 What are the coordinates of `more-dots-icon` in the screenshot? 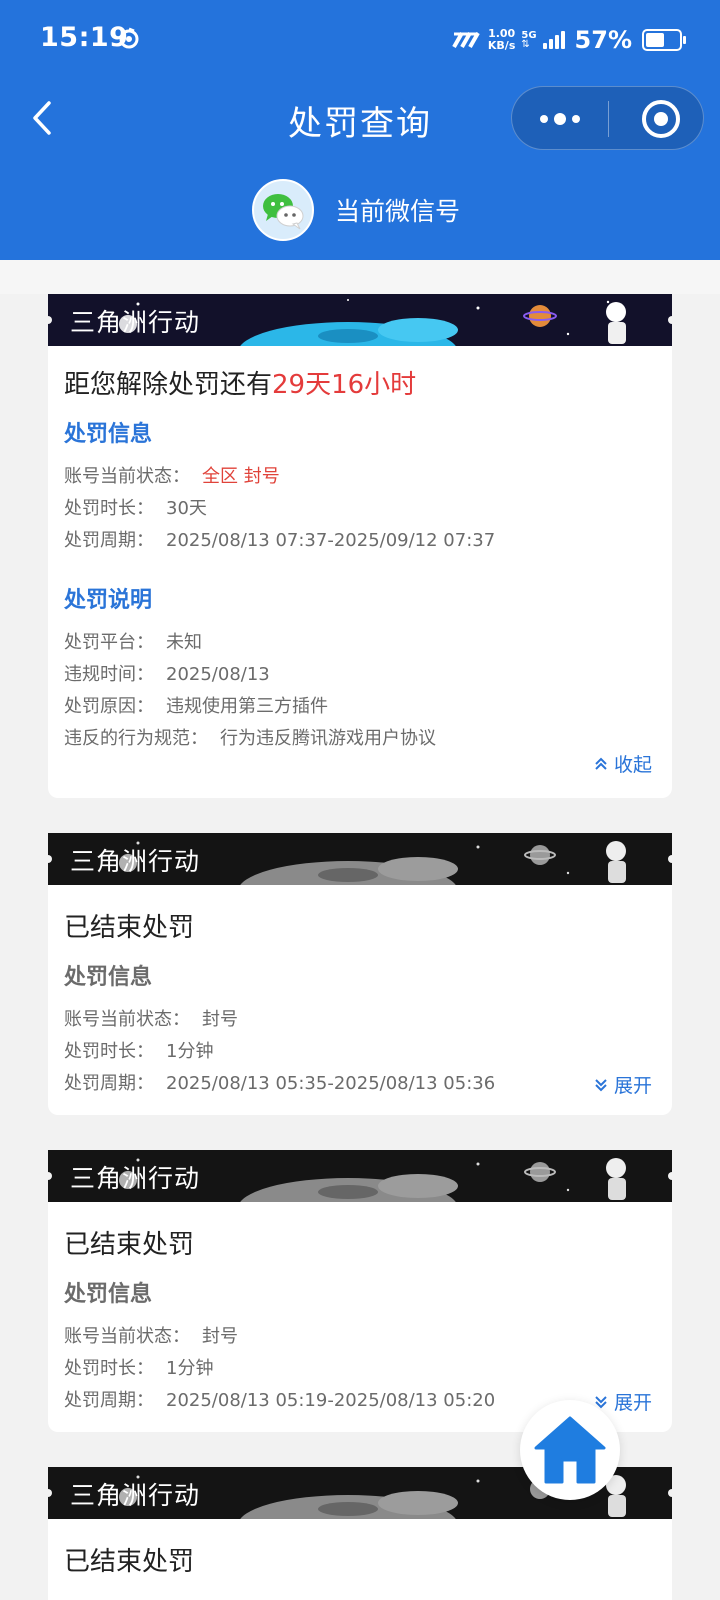 It's located at (544, 119).